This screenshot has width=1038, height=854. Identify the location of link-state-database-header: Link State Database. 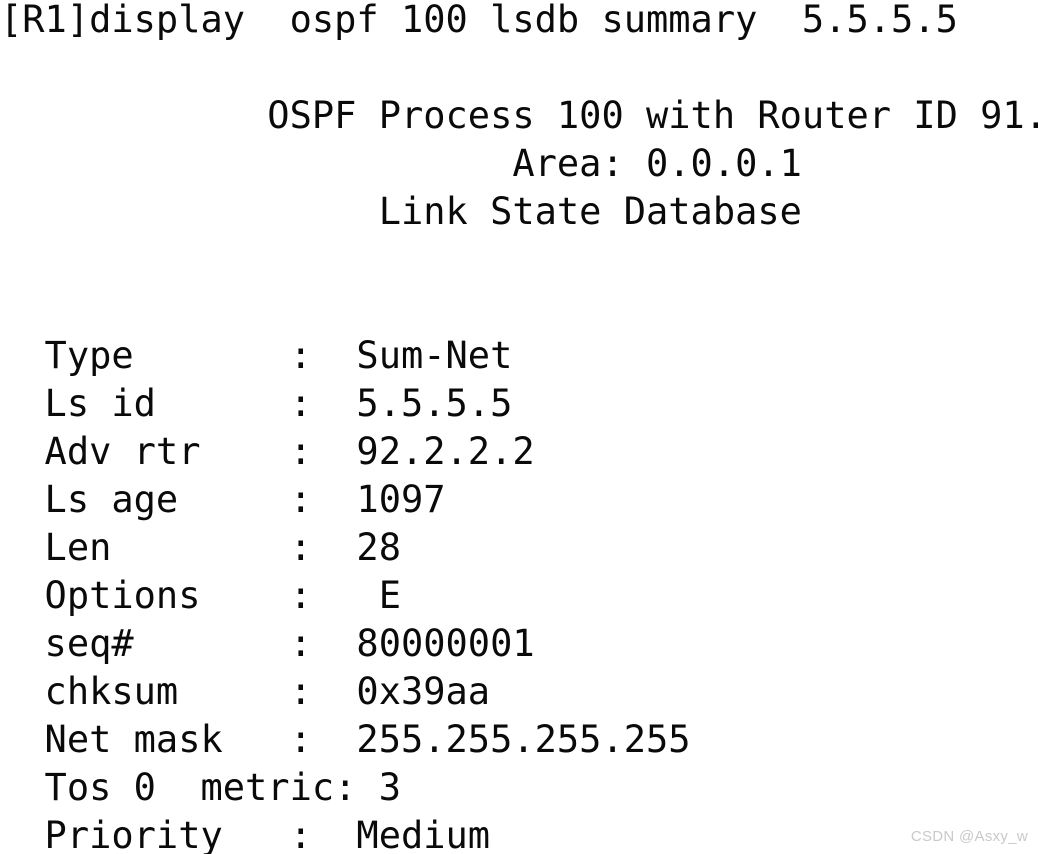
(401, 211).